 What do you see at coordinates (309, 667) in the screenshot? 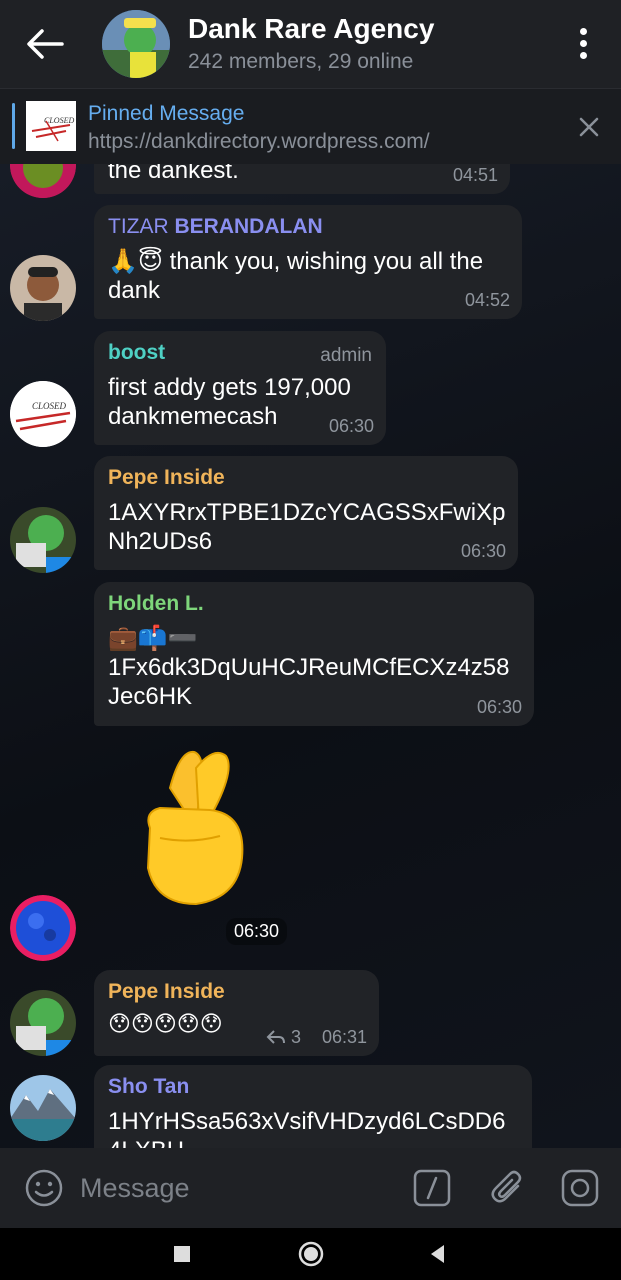
I see `message-text: 1Fx6dk3DqUuHCJReuMCfECXz4z58` at bounding box center [309, 667].